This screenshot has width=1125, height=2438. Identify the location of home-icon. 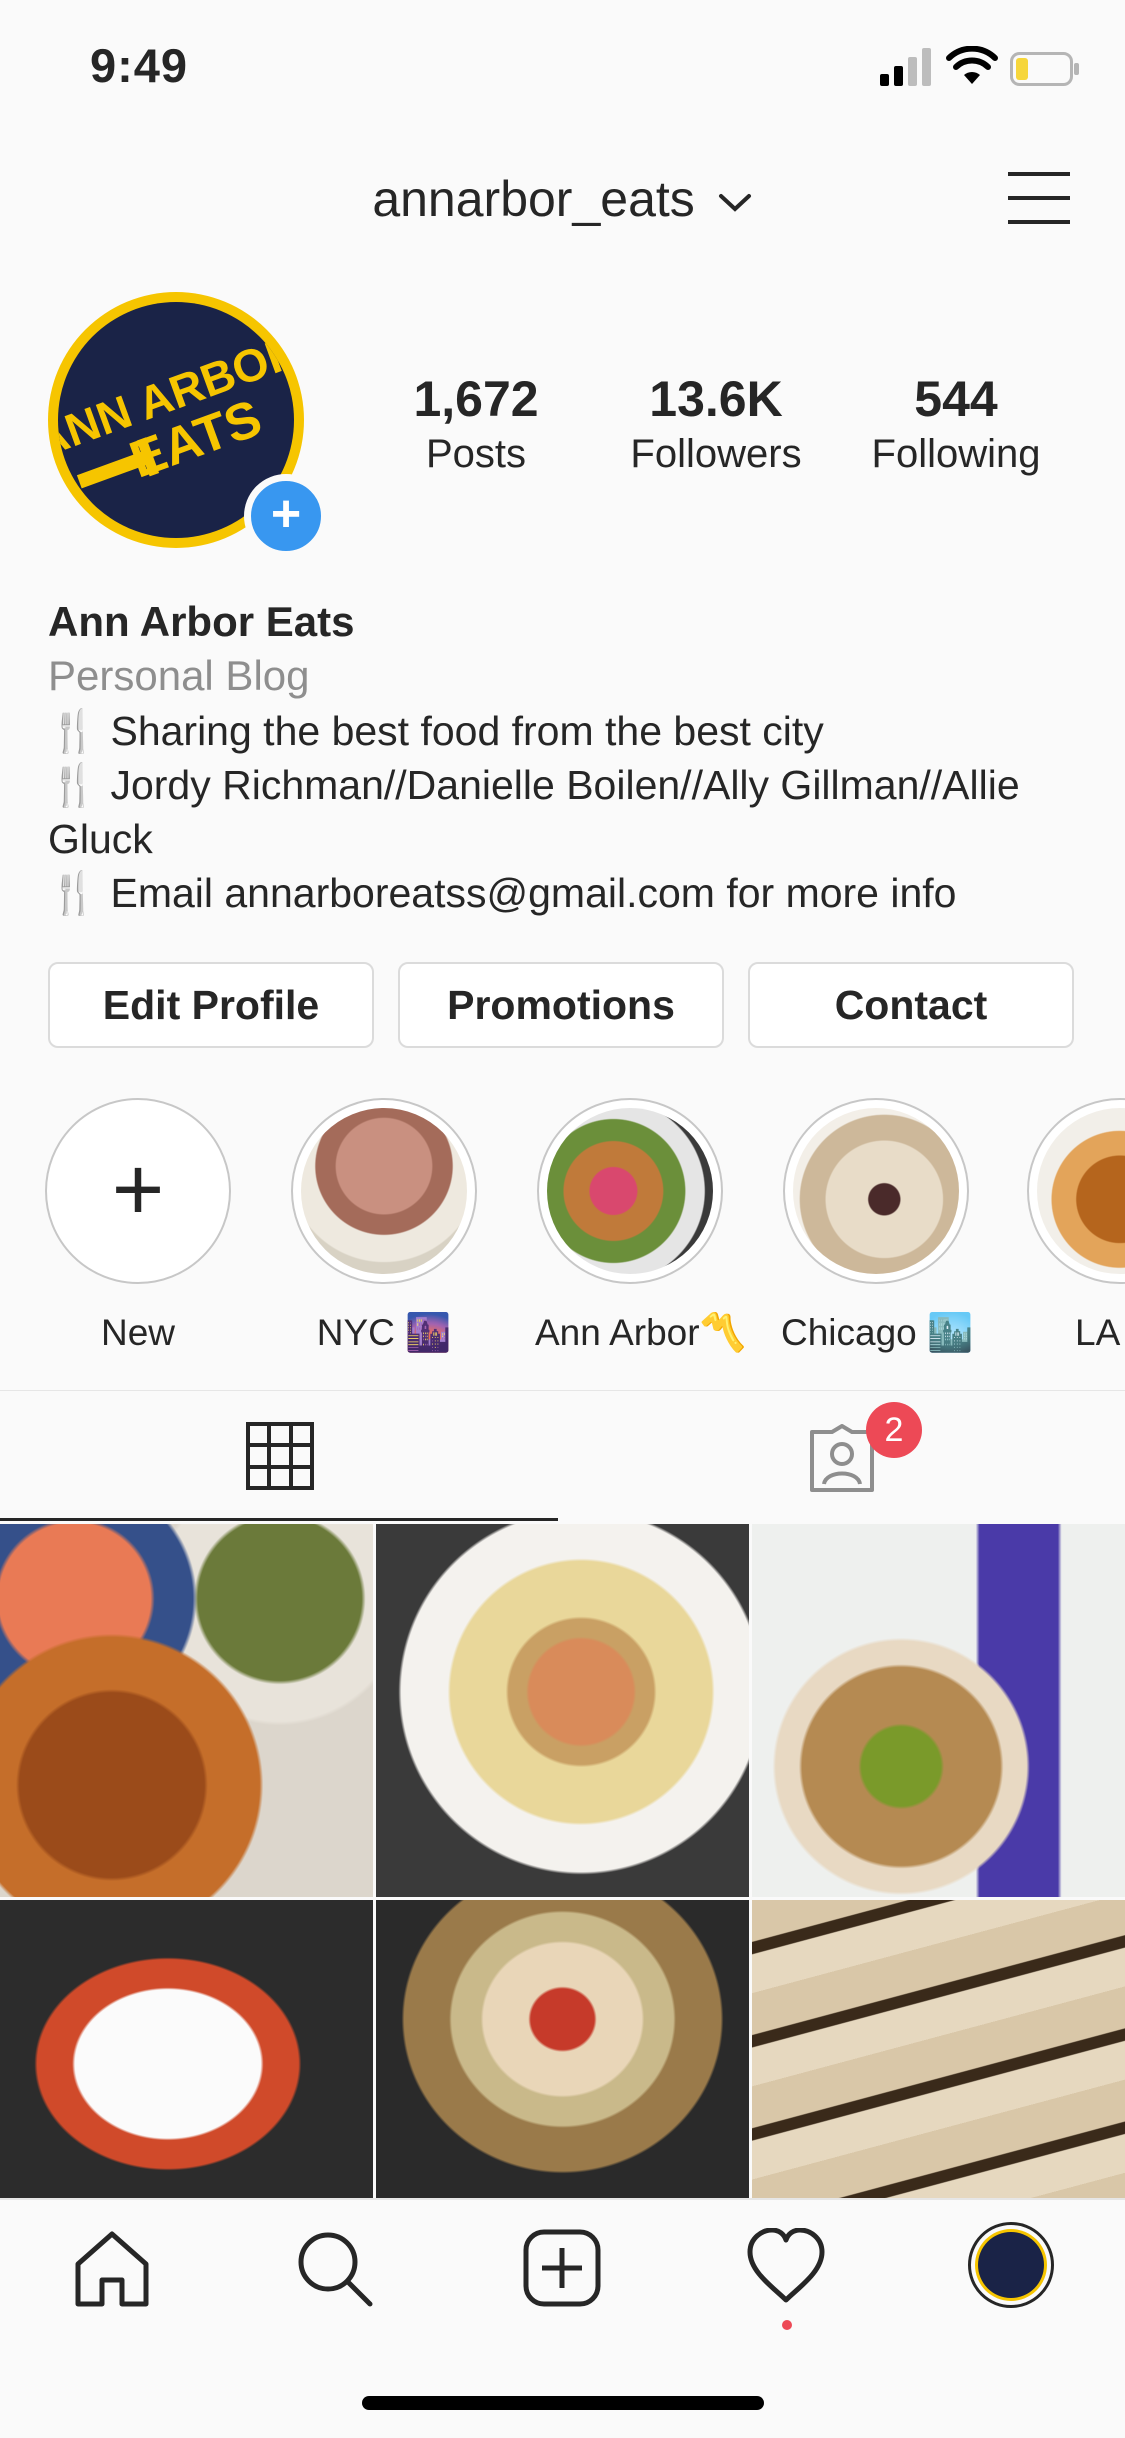
(112, 2268).